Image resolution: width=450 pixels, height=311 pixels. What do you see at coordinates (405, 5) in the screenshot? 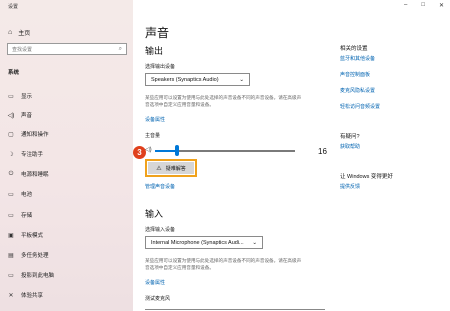
I see `minimize-button: –` at bounding box center [405, 5].